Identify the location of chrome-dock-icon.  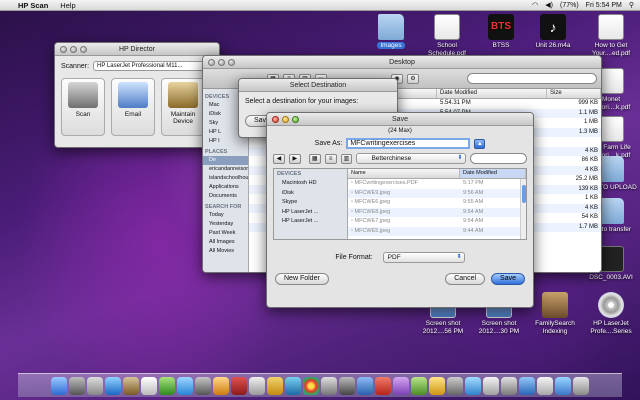
(311, 386).